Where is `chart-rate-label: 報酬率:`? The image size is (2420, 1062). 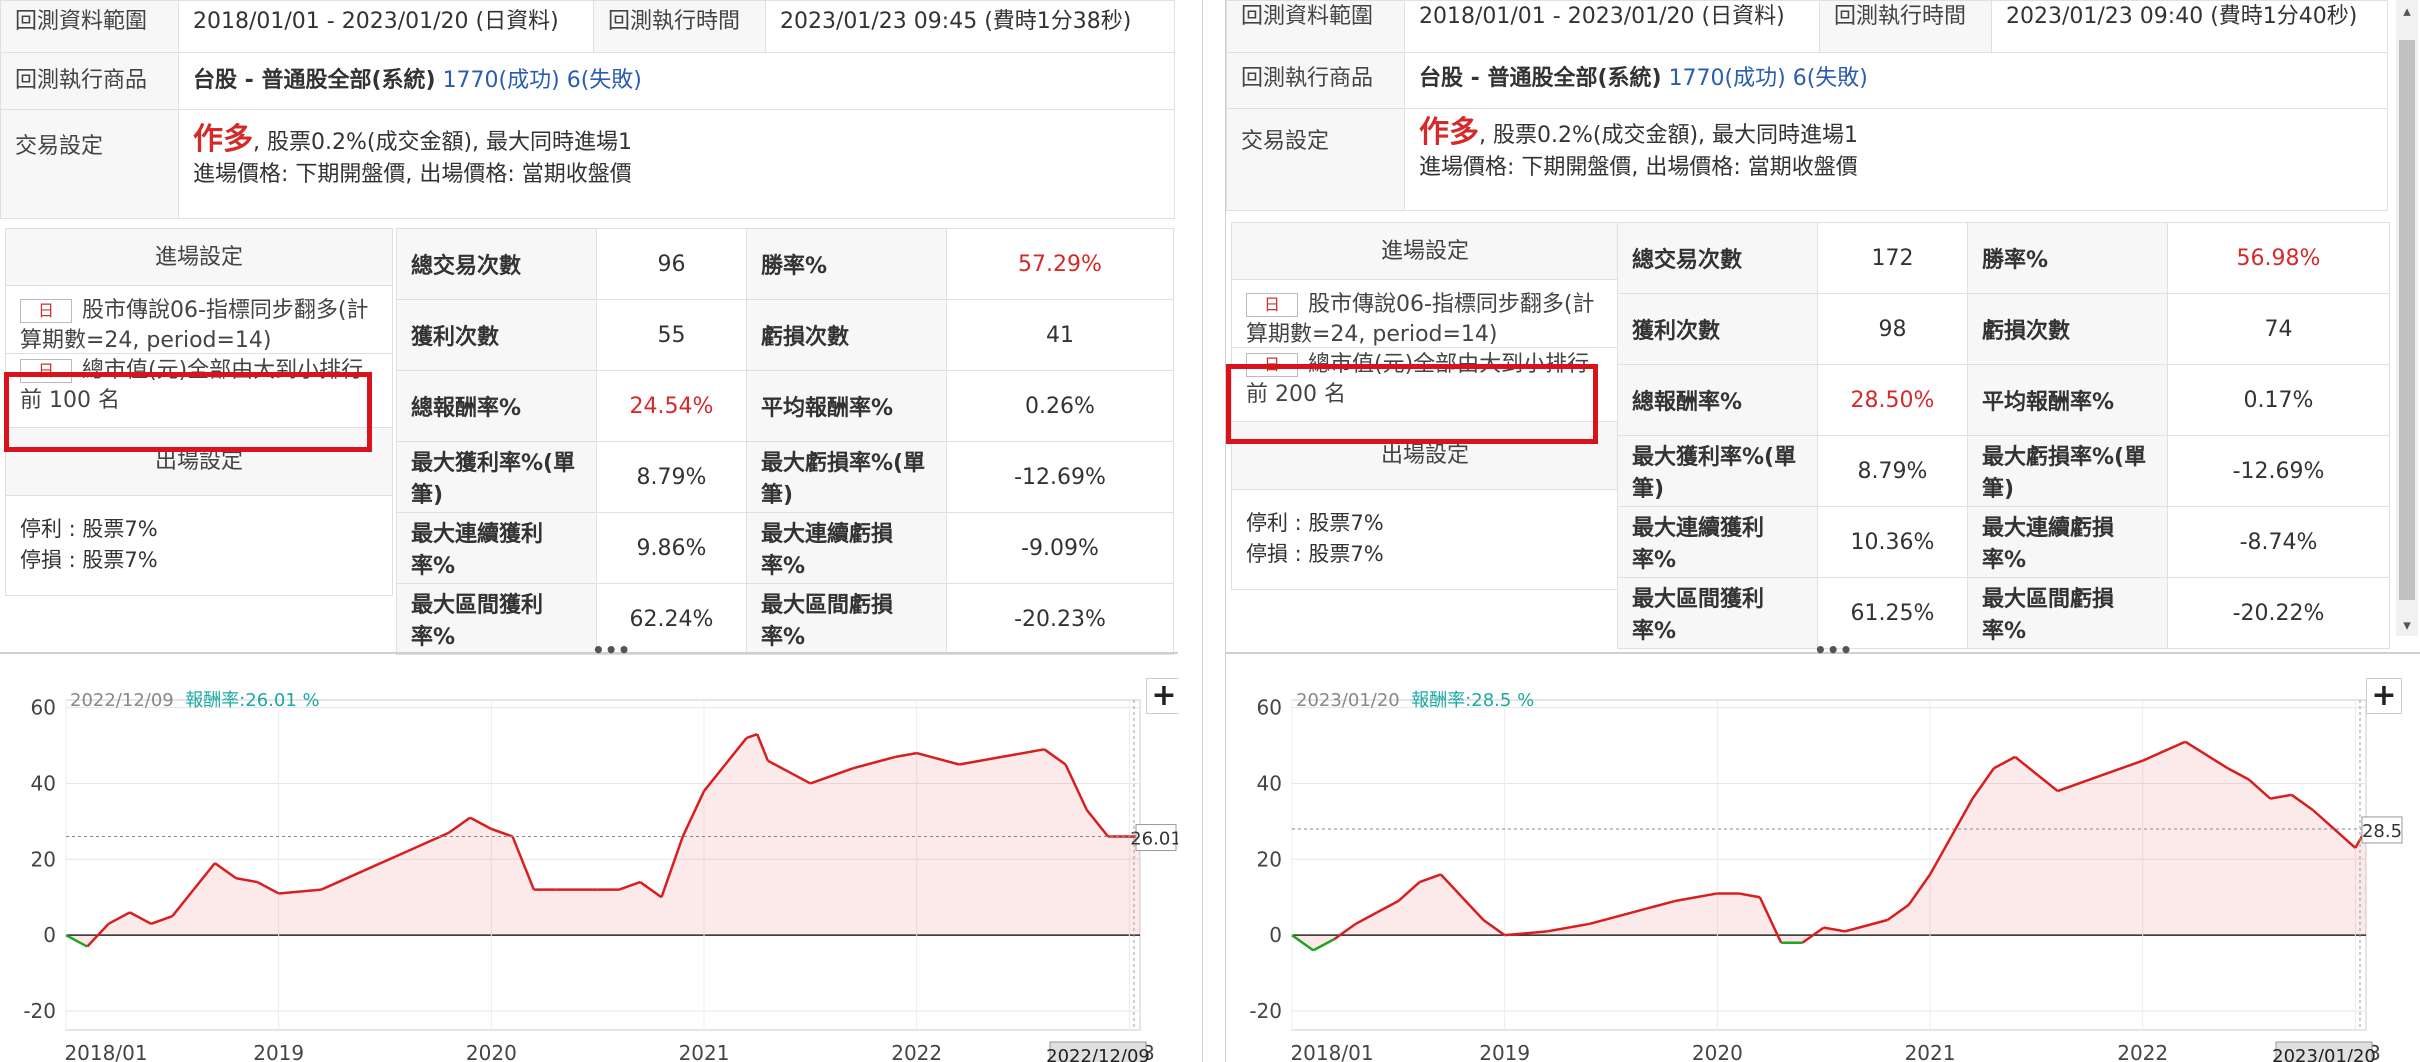
chart-rate-label: 報酬率: is located at coordinates (1441, 700).